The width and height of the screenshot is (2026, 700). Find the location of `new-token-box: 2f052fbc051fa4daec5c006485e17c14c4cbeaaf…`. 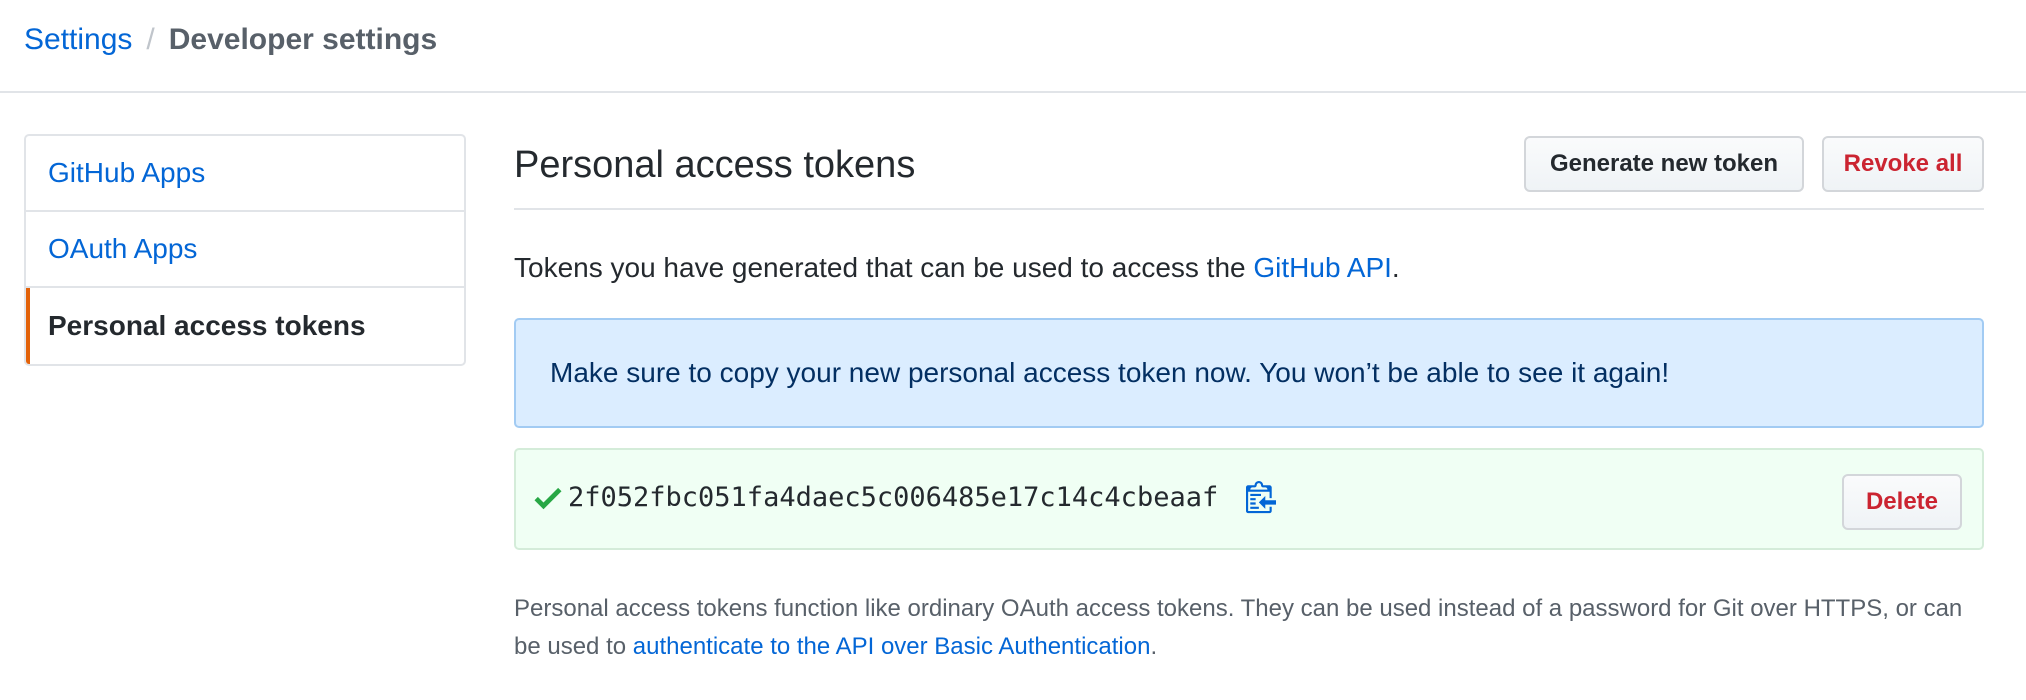

new-token-box: 2f052fbc051fa4daec5c006485e17c14c4cbeaaf… is located at coordinates (1249, 499).